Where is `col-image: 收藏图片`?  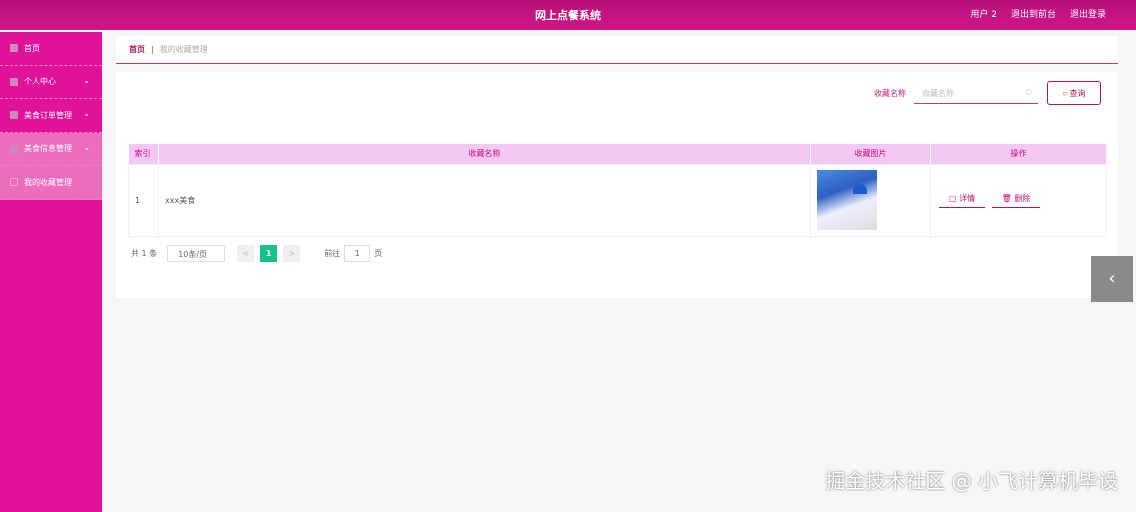
col-image: 收藏图片 is located at coordinates (870, 154).